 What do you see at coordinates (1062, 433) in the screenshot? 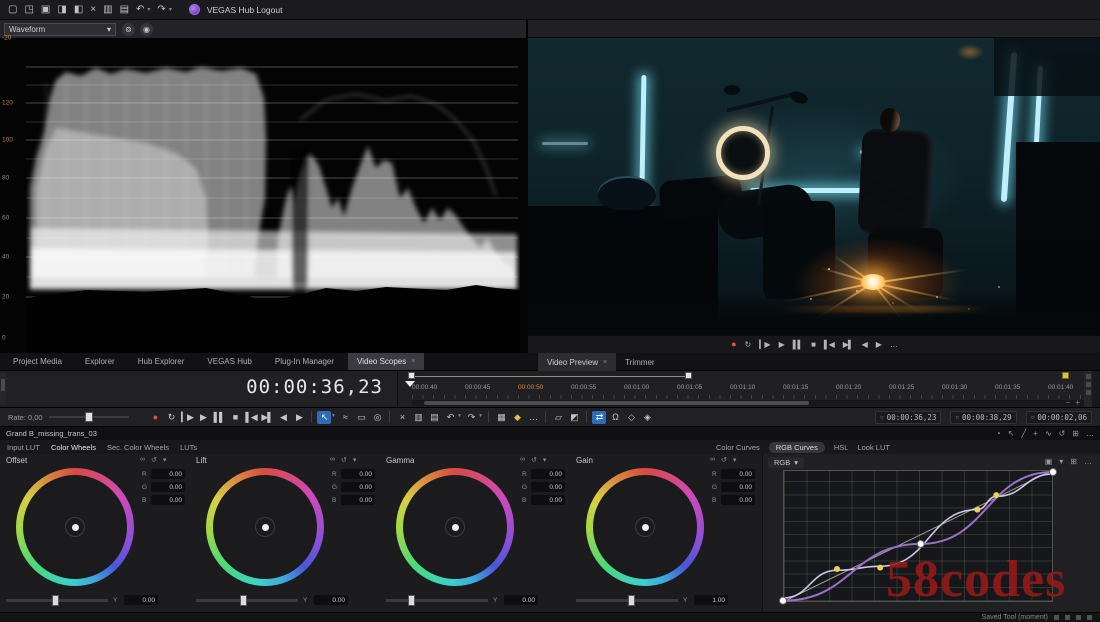
I see `reset-icon: ↺` at bounding box center [1062, 433].